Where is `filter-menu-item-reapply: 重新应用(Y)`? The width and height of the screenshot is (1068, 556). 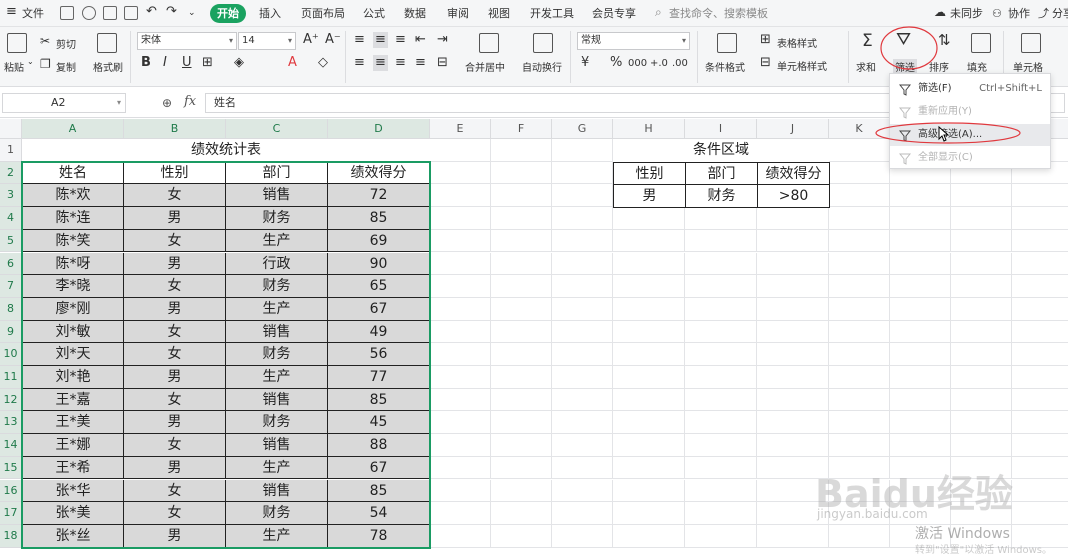 filter-menu-item-reapply: 重新应用(Y) is located at coordinates (970, 112).